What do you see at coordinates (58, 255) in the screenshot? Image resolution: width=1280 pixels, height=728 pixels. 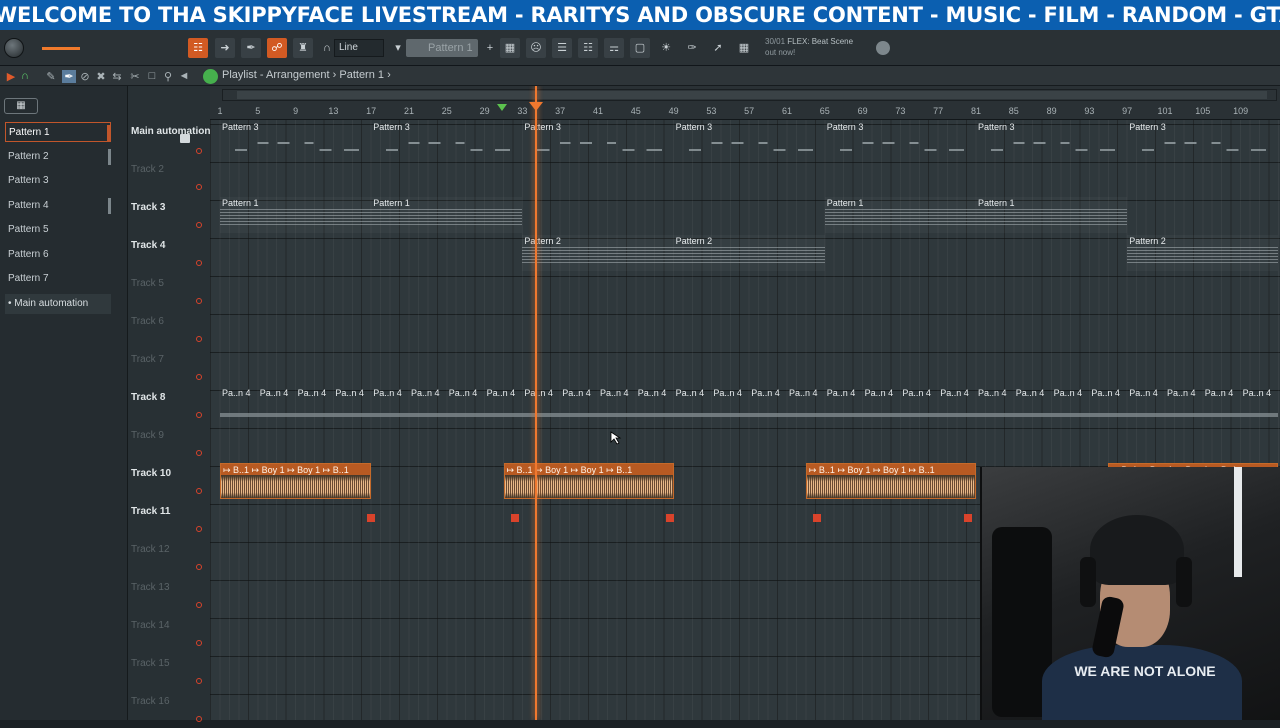 I see `pattern-item: Pattern 6` at bounding box center [58, 255].